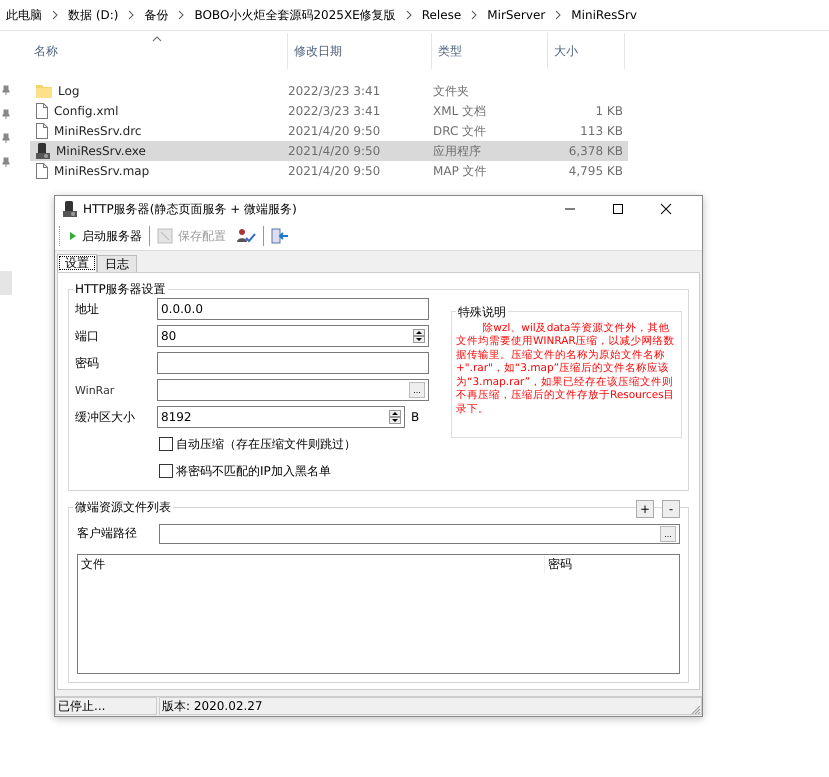  What do you see at coordinates (430, 706) in the screenshot?
I see `version-text: 版本: 2020.02.27` at bounding box center [430, 706].